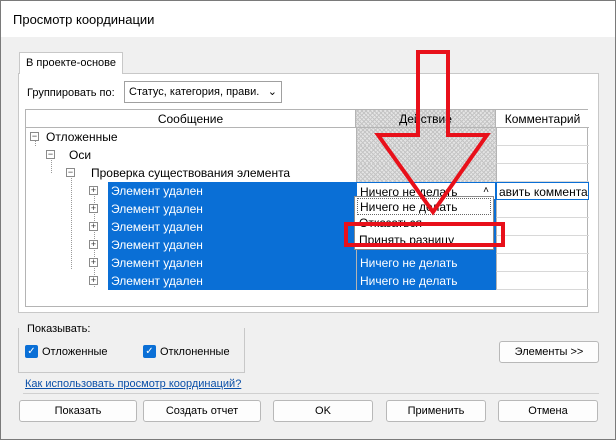  I want to click on tree-label: Отложенные, so click(82, 137).